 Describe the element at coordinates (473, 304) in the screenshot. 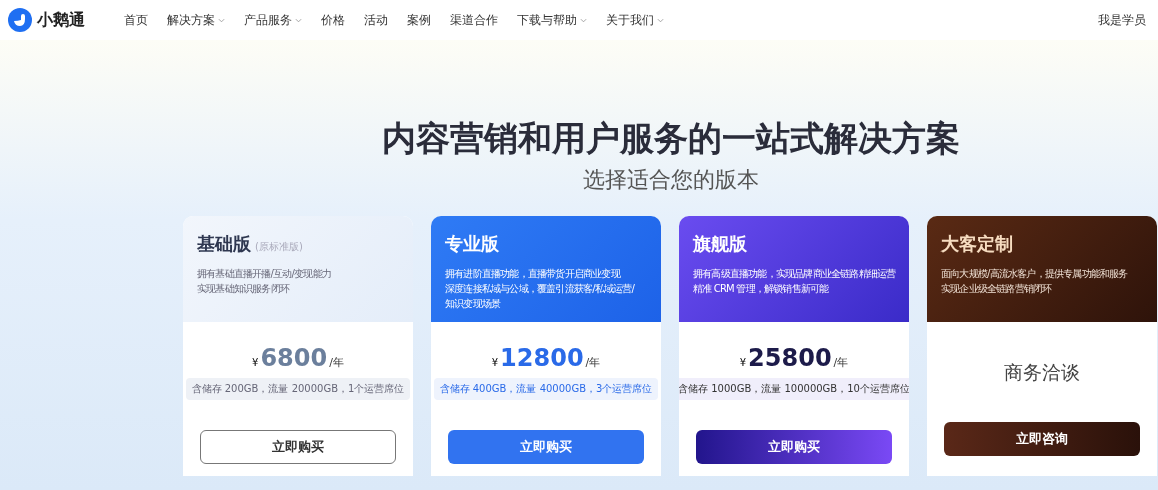

I see `plan-description: 知识变现场景` at that location.